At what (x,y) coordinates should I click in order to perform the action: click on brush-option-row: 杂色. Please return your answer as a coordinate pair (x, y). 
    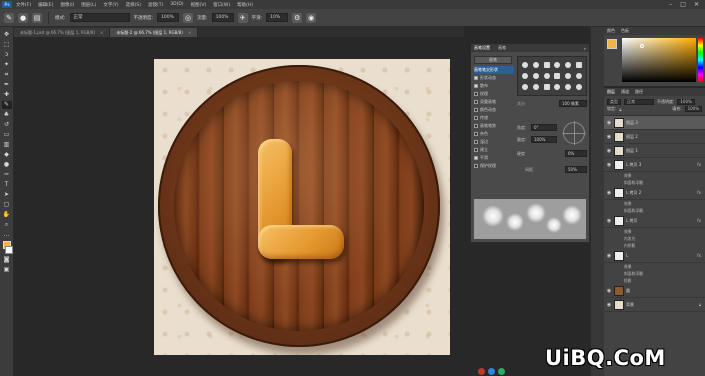
    Looking at the image, I should click on (494, 134).